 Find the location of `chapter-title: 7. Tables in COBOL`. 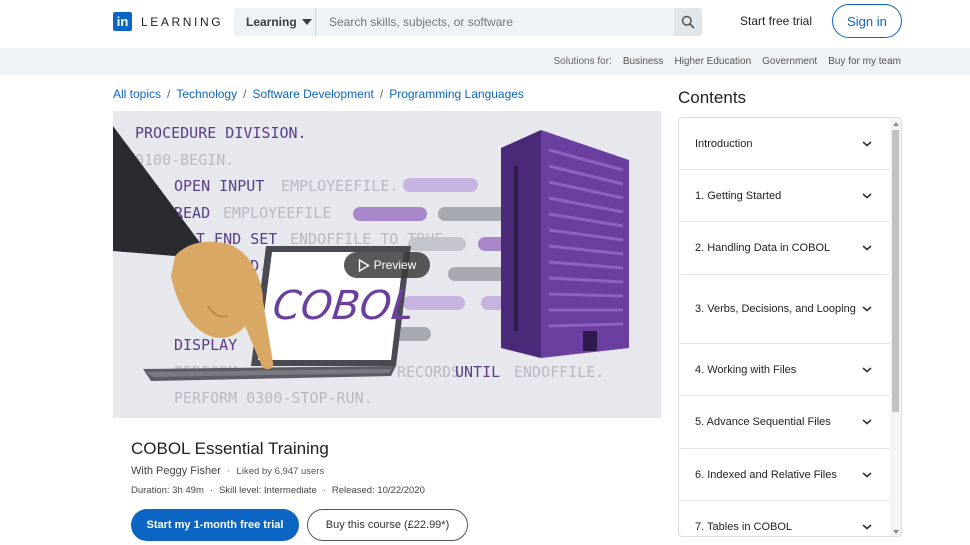

chapter-title: 7. Tables in COBOL is located at coordinates (744, 526).